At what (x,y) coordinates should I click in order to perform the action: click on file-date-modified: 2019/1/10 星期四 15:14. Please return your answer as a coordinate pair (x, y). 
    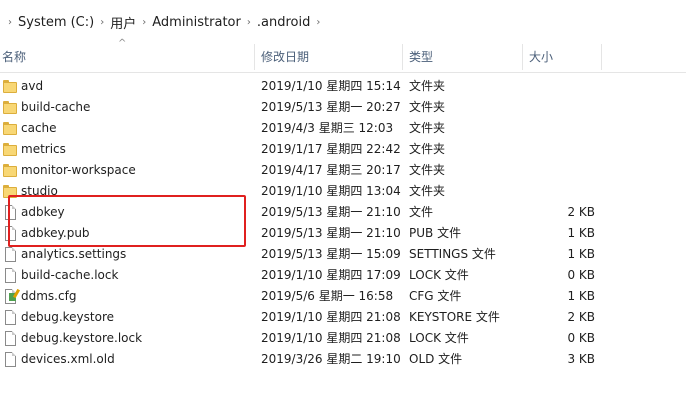
    Looking at the image, I should click on (331, 86).